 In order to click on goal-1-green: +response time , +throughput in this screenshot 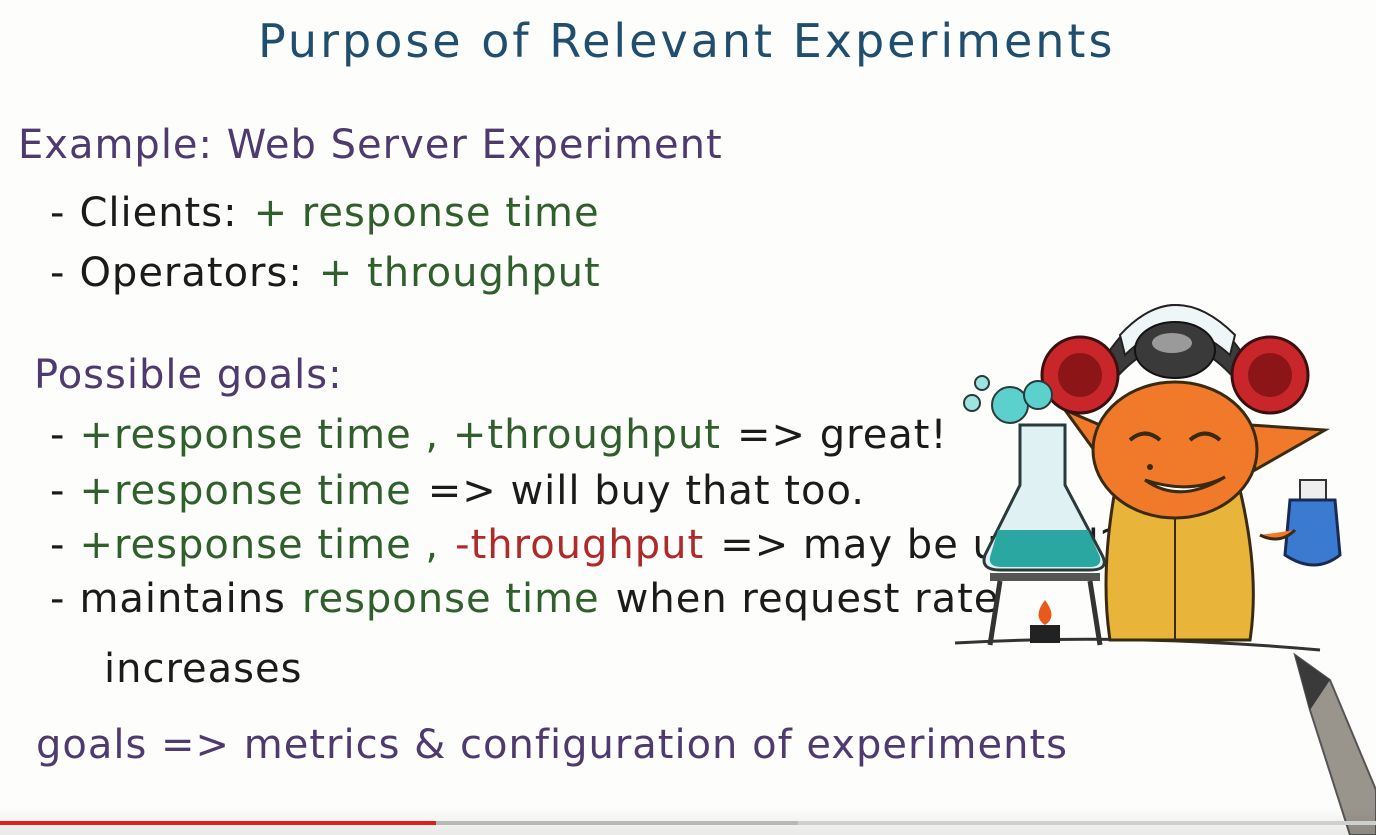, I will do `click(400, 435)`.